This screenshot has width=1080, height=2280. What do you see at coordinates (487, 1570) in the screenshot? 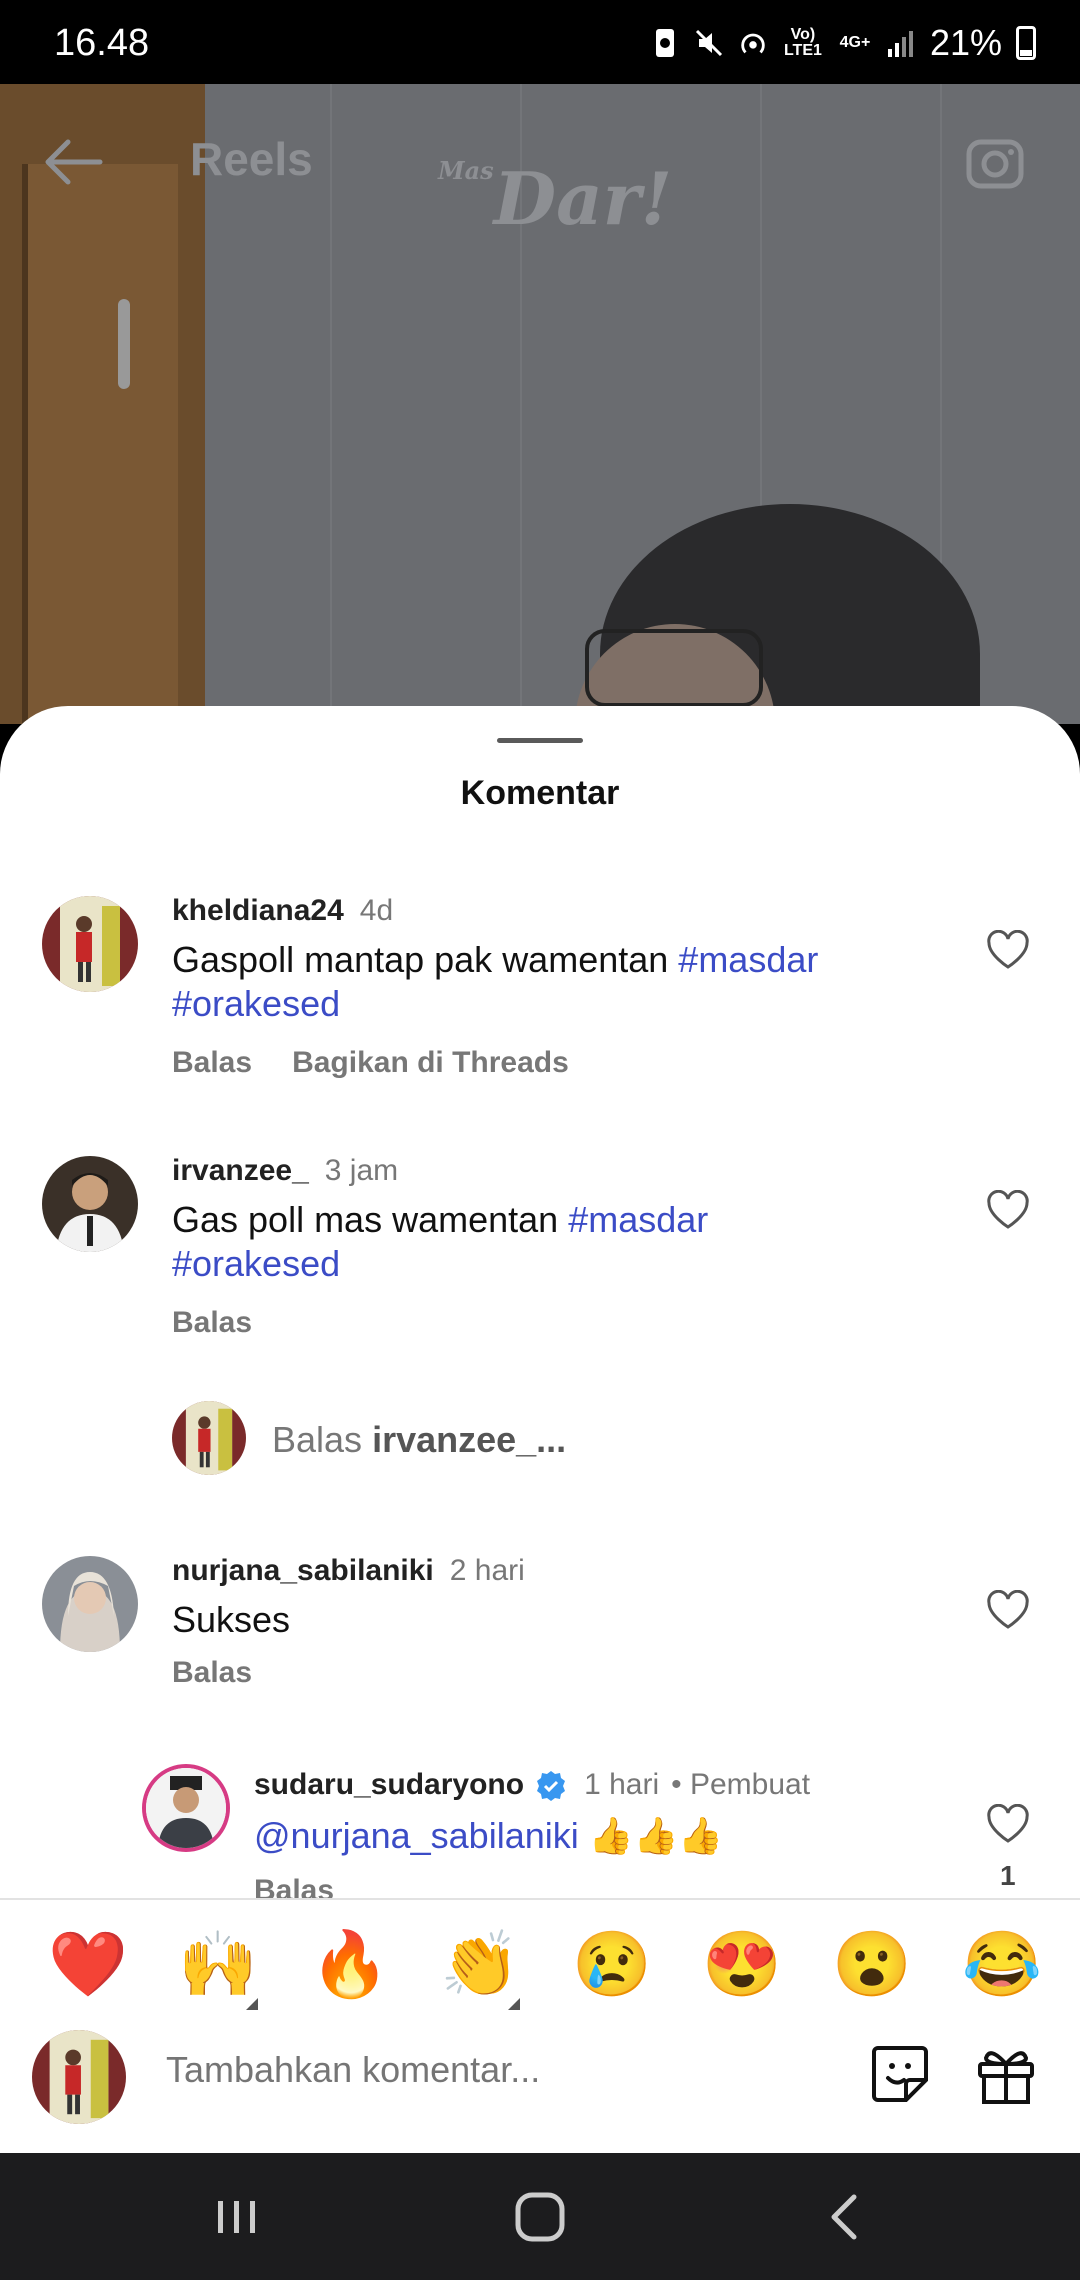
I see `comment-time: 2 hari` at bounding box center [487, 1570].